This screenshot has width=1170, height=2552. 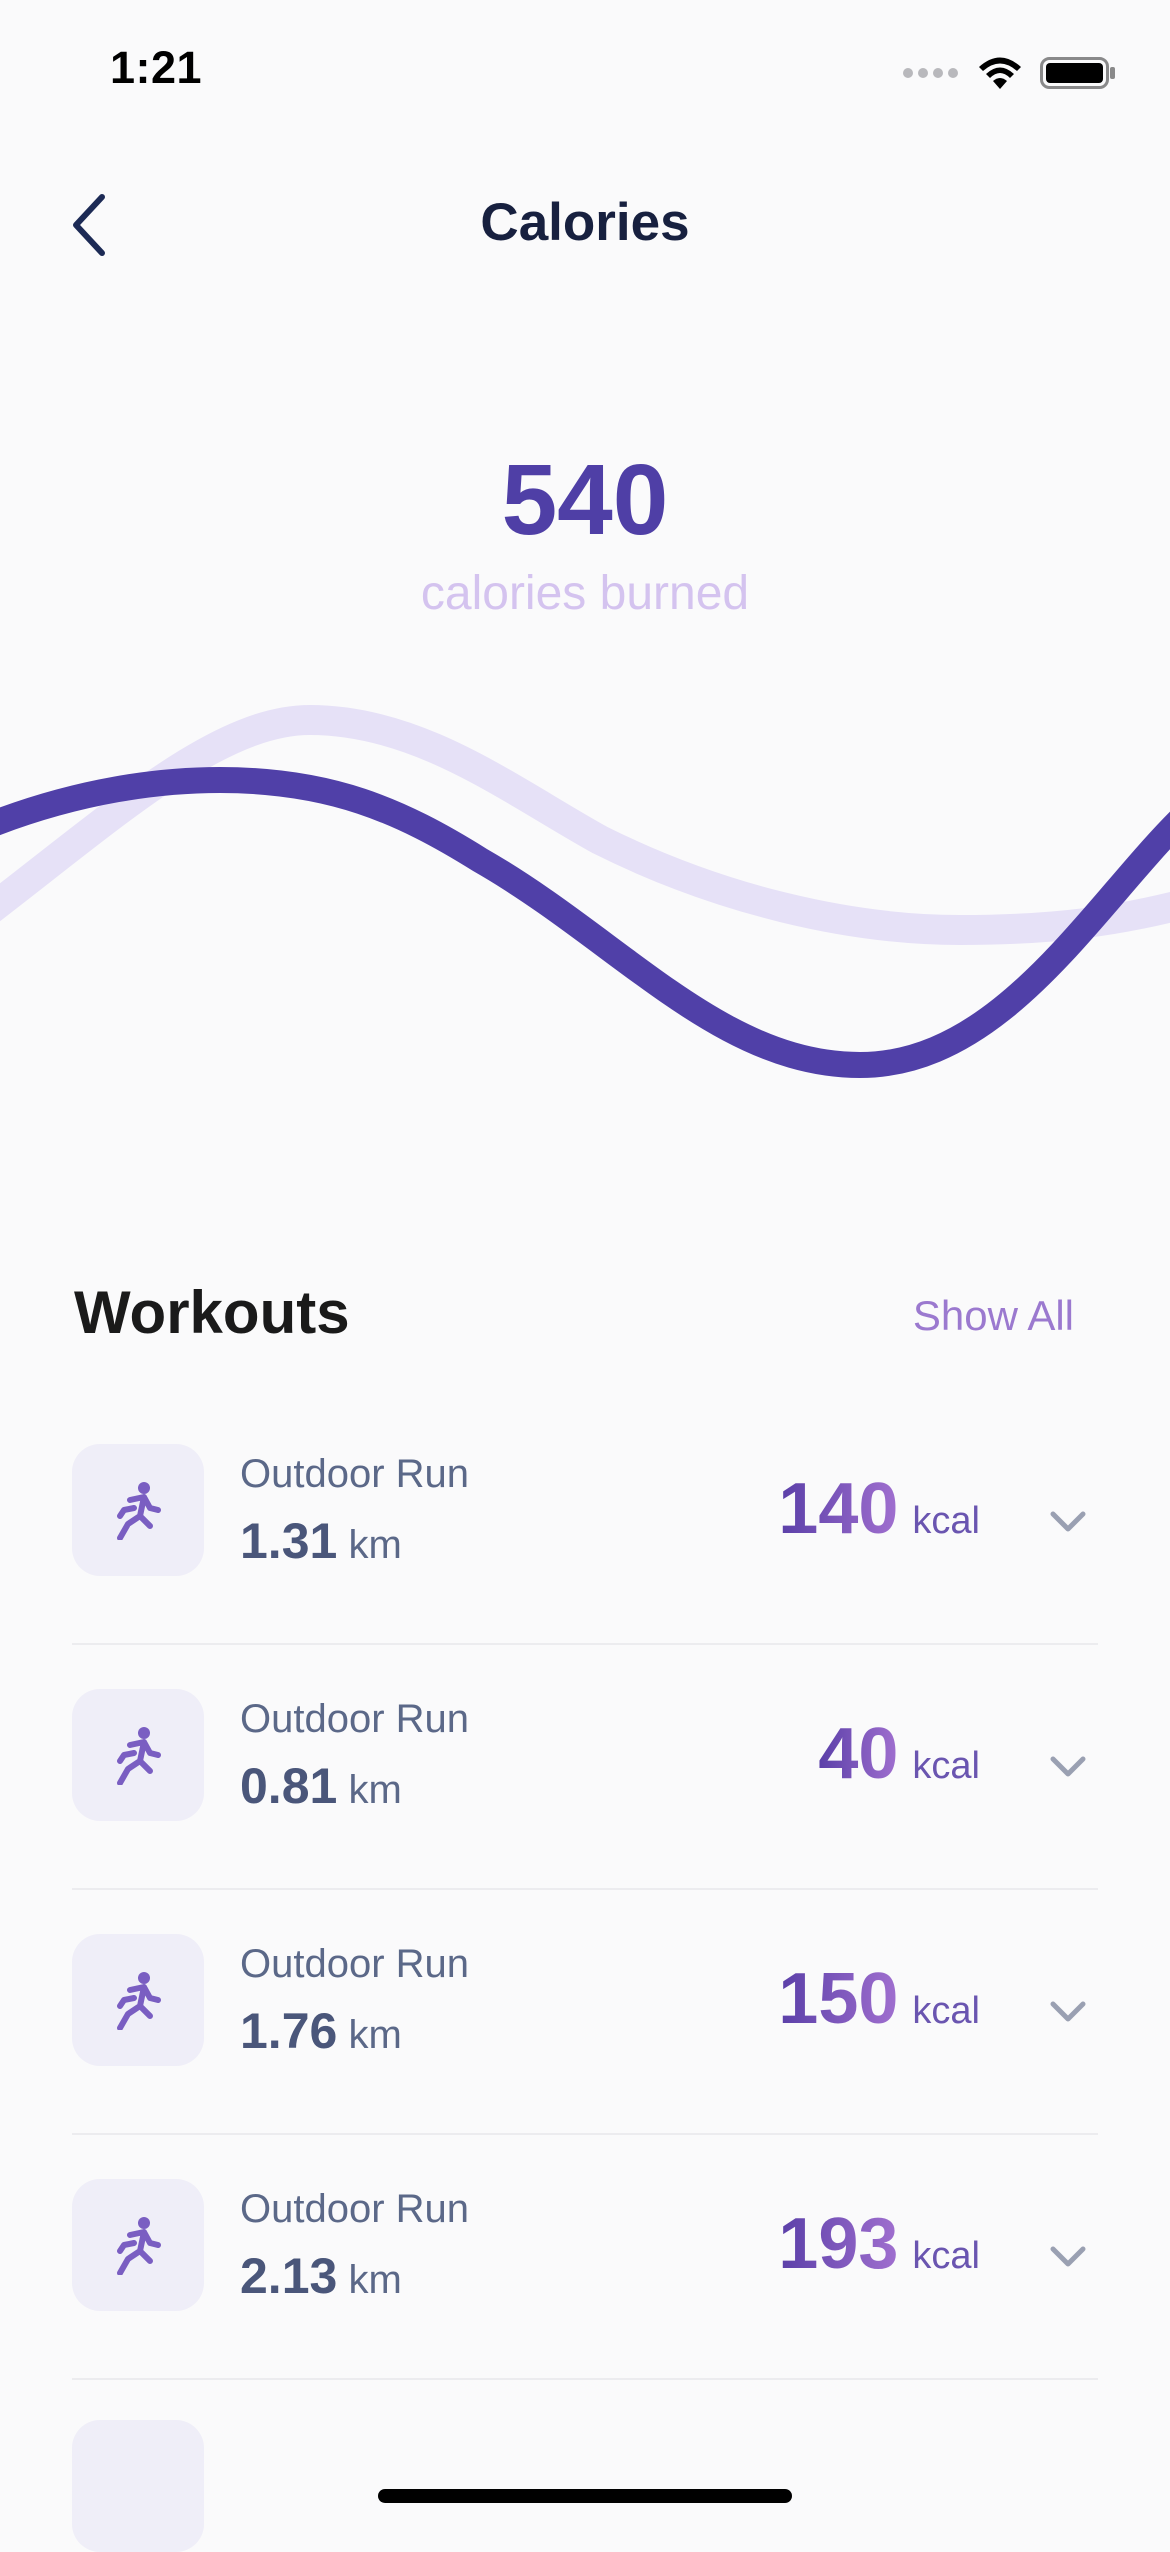 I want to click on workout-calories-value: 140, so click(x=838, y=1509).